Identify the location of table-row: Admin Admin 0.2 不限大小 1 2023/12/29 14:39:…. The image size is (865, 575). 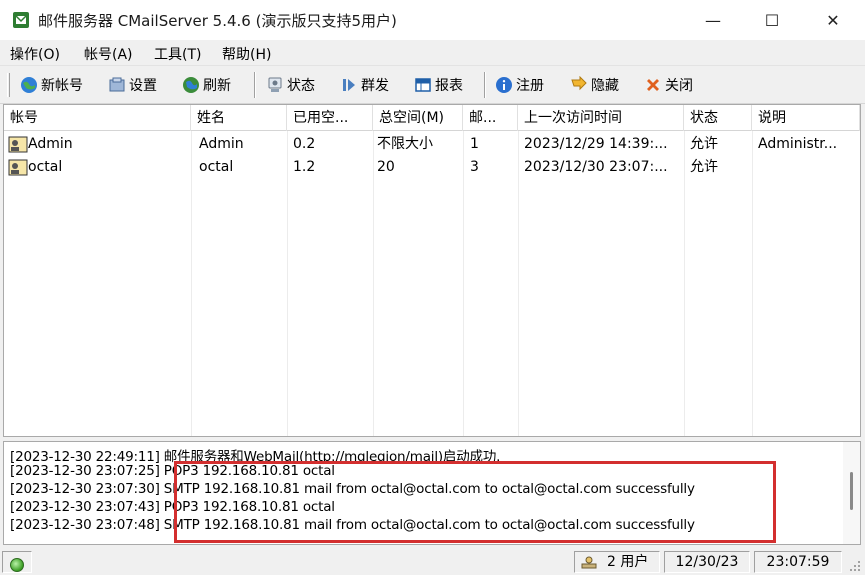
(432, 144).